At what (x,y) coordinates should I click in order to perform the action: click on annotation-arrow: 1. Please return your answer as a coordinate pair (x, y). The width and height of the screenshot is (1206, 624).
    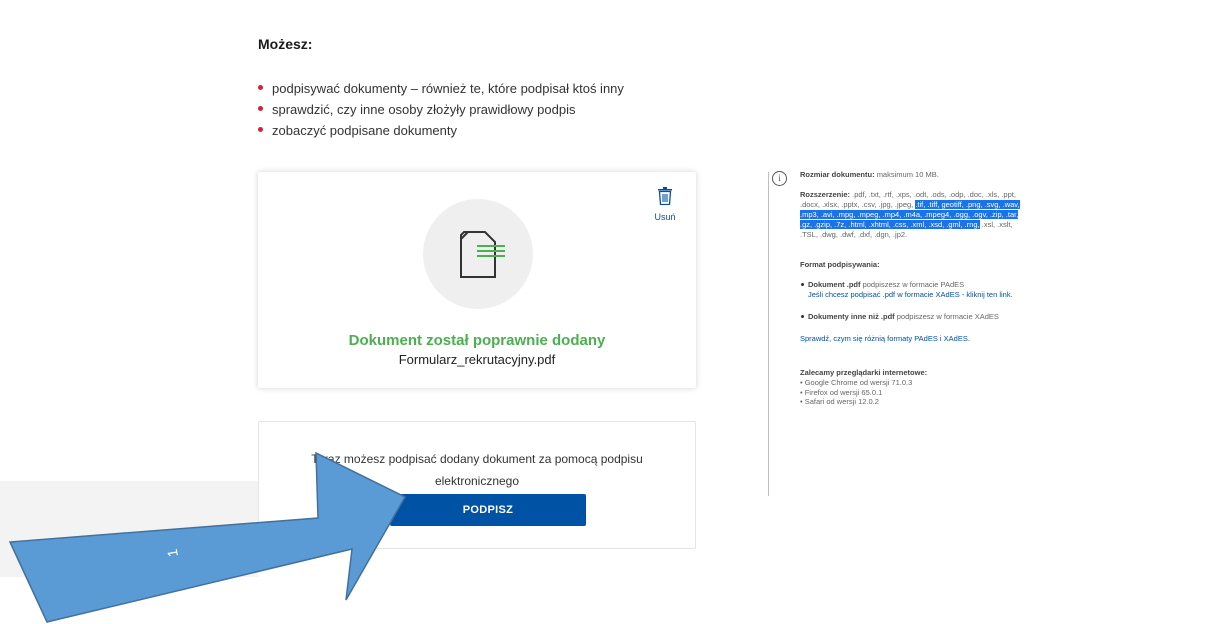
    Looking at the image, I should click on (207, 537).